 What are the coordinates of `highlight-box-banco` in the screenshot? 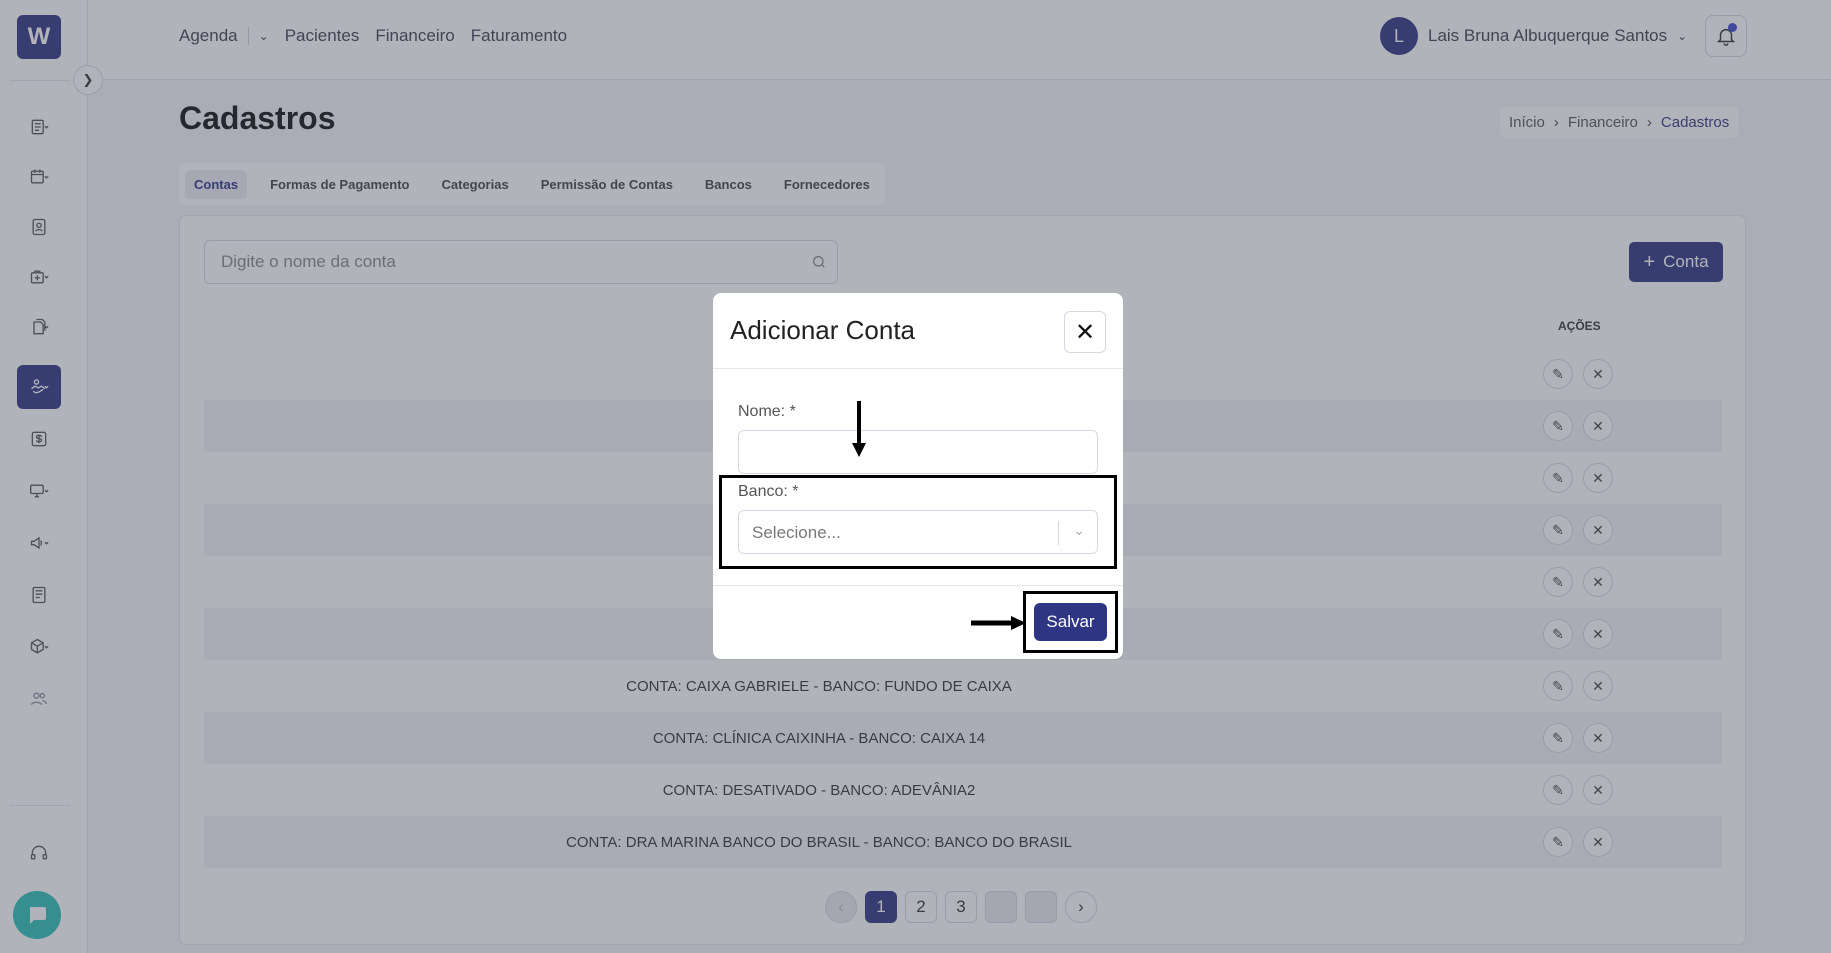 It's located at (918, 522).